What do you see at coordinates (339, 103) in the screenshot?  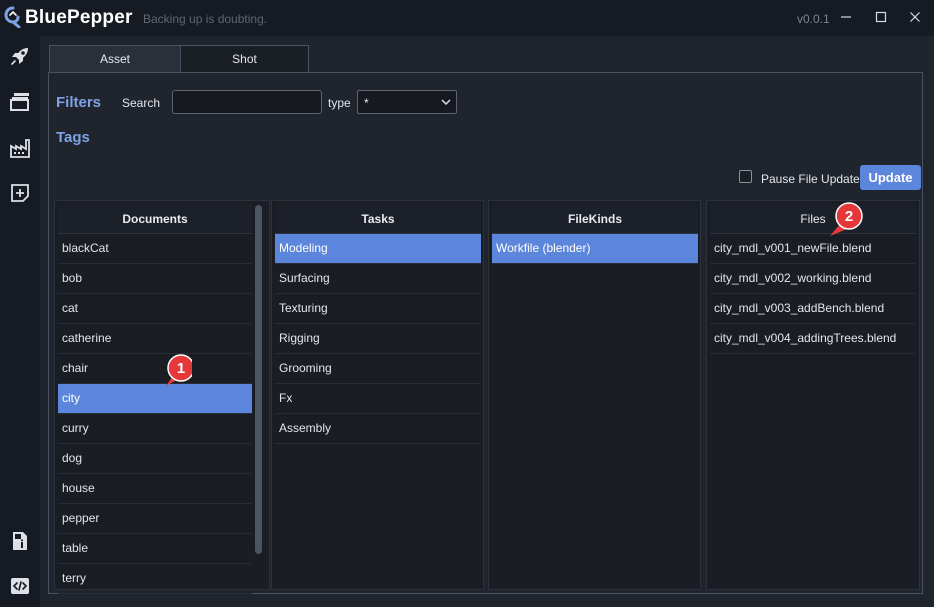 I see `type-label: type` at bounding box center [339, 103].